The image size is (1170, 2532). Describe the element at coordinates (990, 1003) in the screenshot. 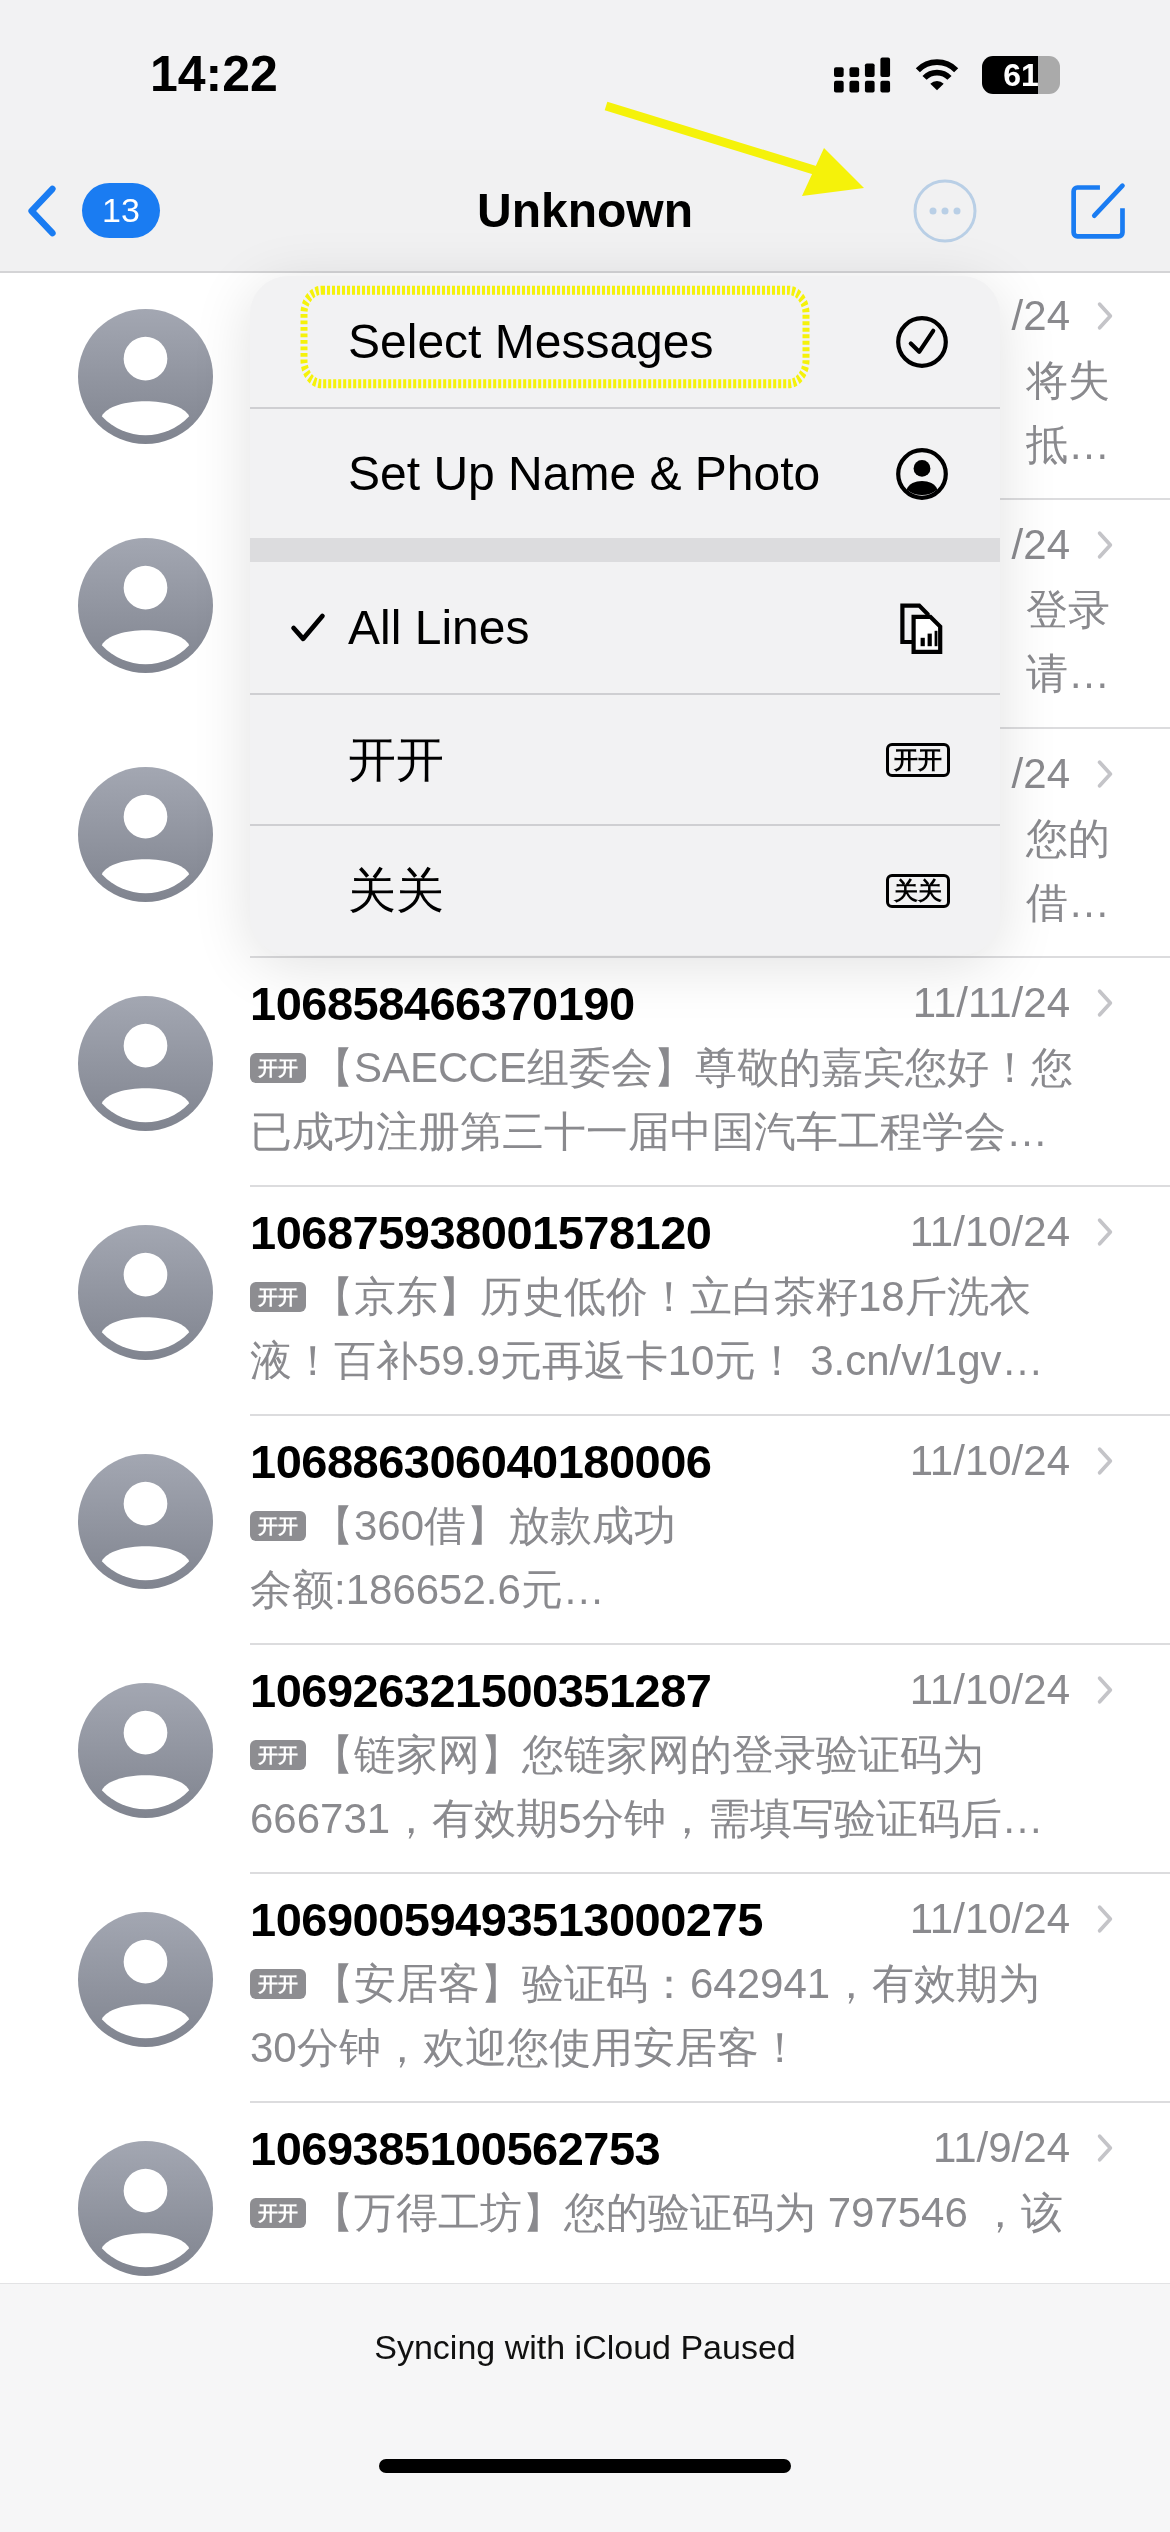

I see `message-date: 11/11/24` at that location.